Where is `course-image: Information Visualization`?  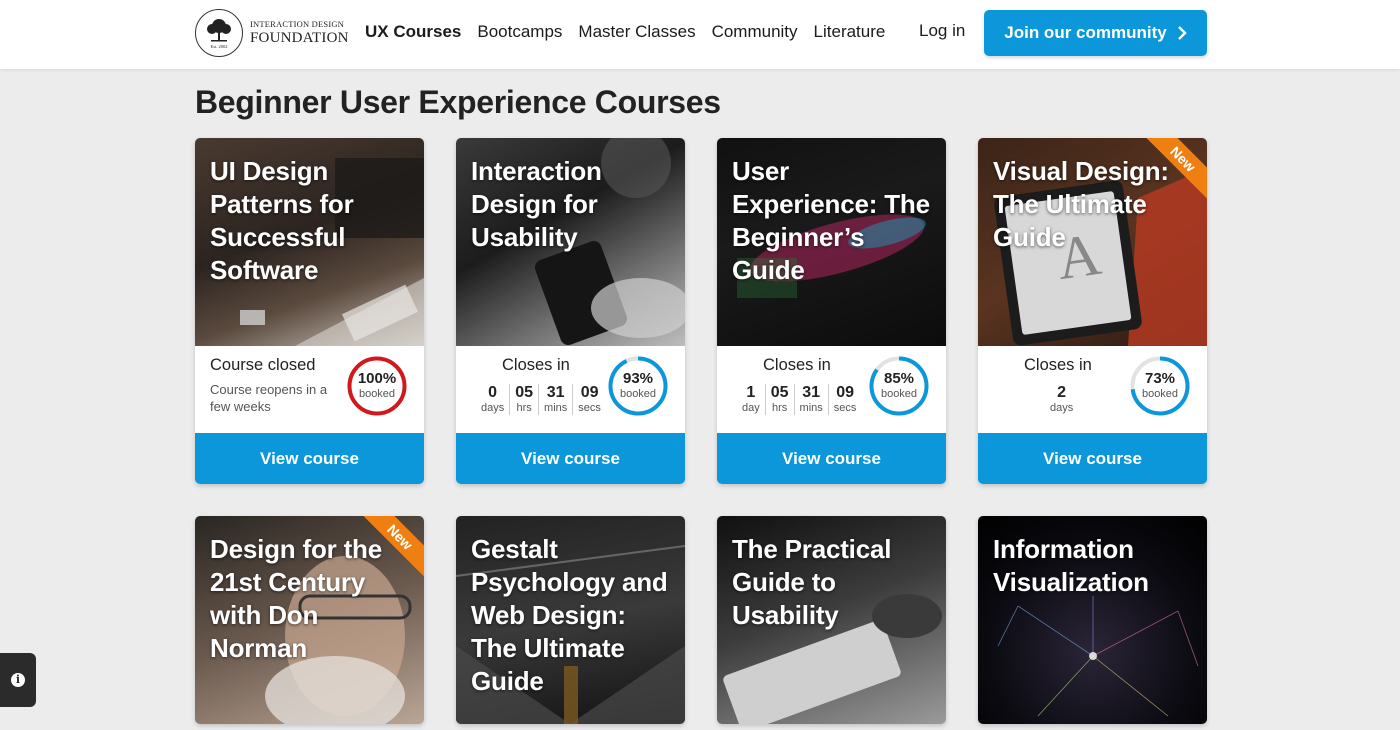
course-image: Information Visualization is located at coordinates (1092, 620).